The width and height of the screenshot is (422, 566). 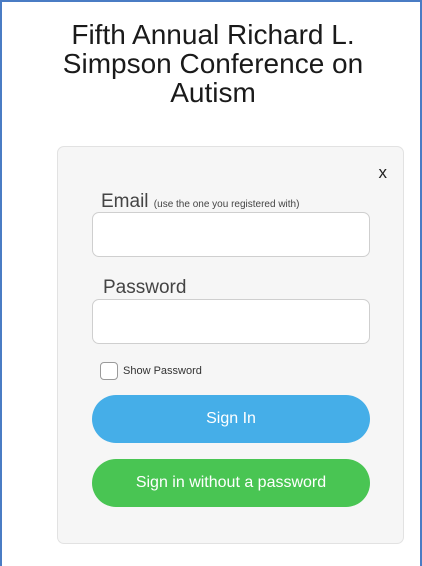 I want to click on passwordless-sign-in-label: Sign in without a password, so click(x=231, y=482).